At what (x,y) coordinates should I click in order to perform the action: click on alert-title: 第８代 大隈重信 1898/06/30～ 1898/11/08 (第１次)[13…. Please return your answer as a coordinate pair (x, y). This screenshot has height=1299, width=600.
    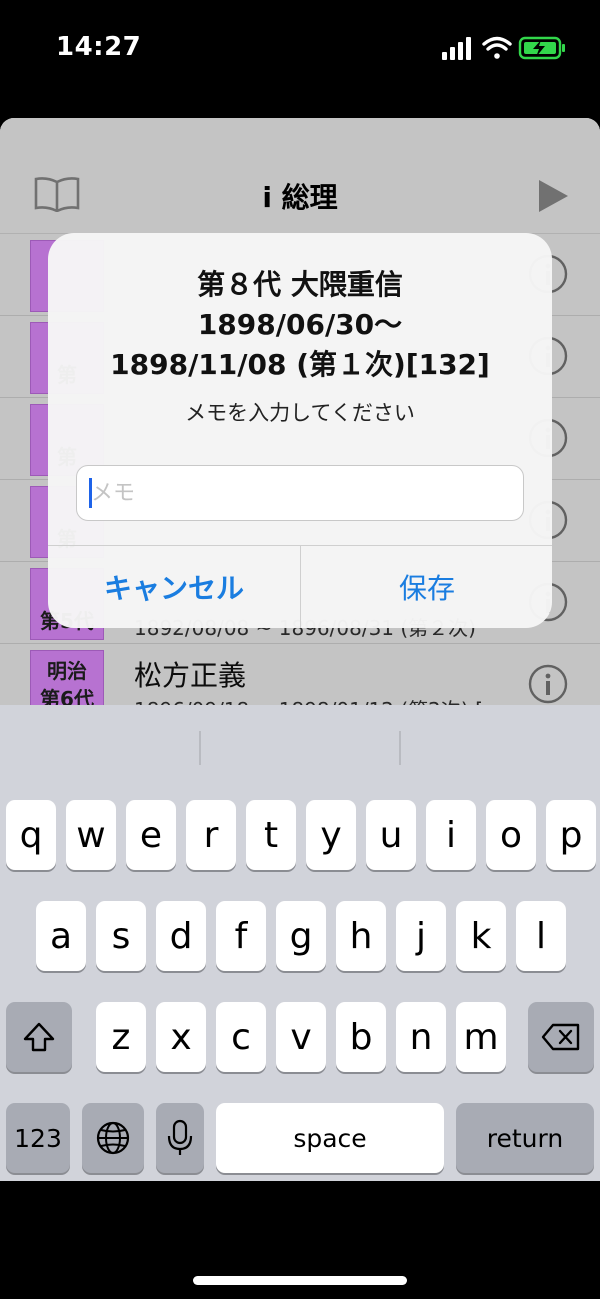
    Looking at the image, I should click on (300, 325).